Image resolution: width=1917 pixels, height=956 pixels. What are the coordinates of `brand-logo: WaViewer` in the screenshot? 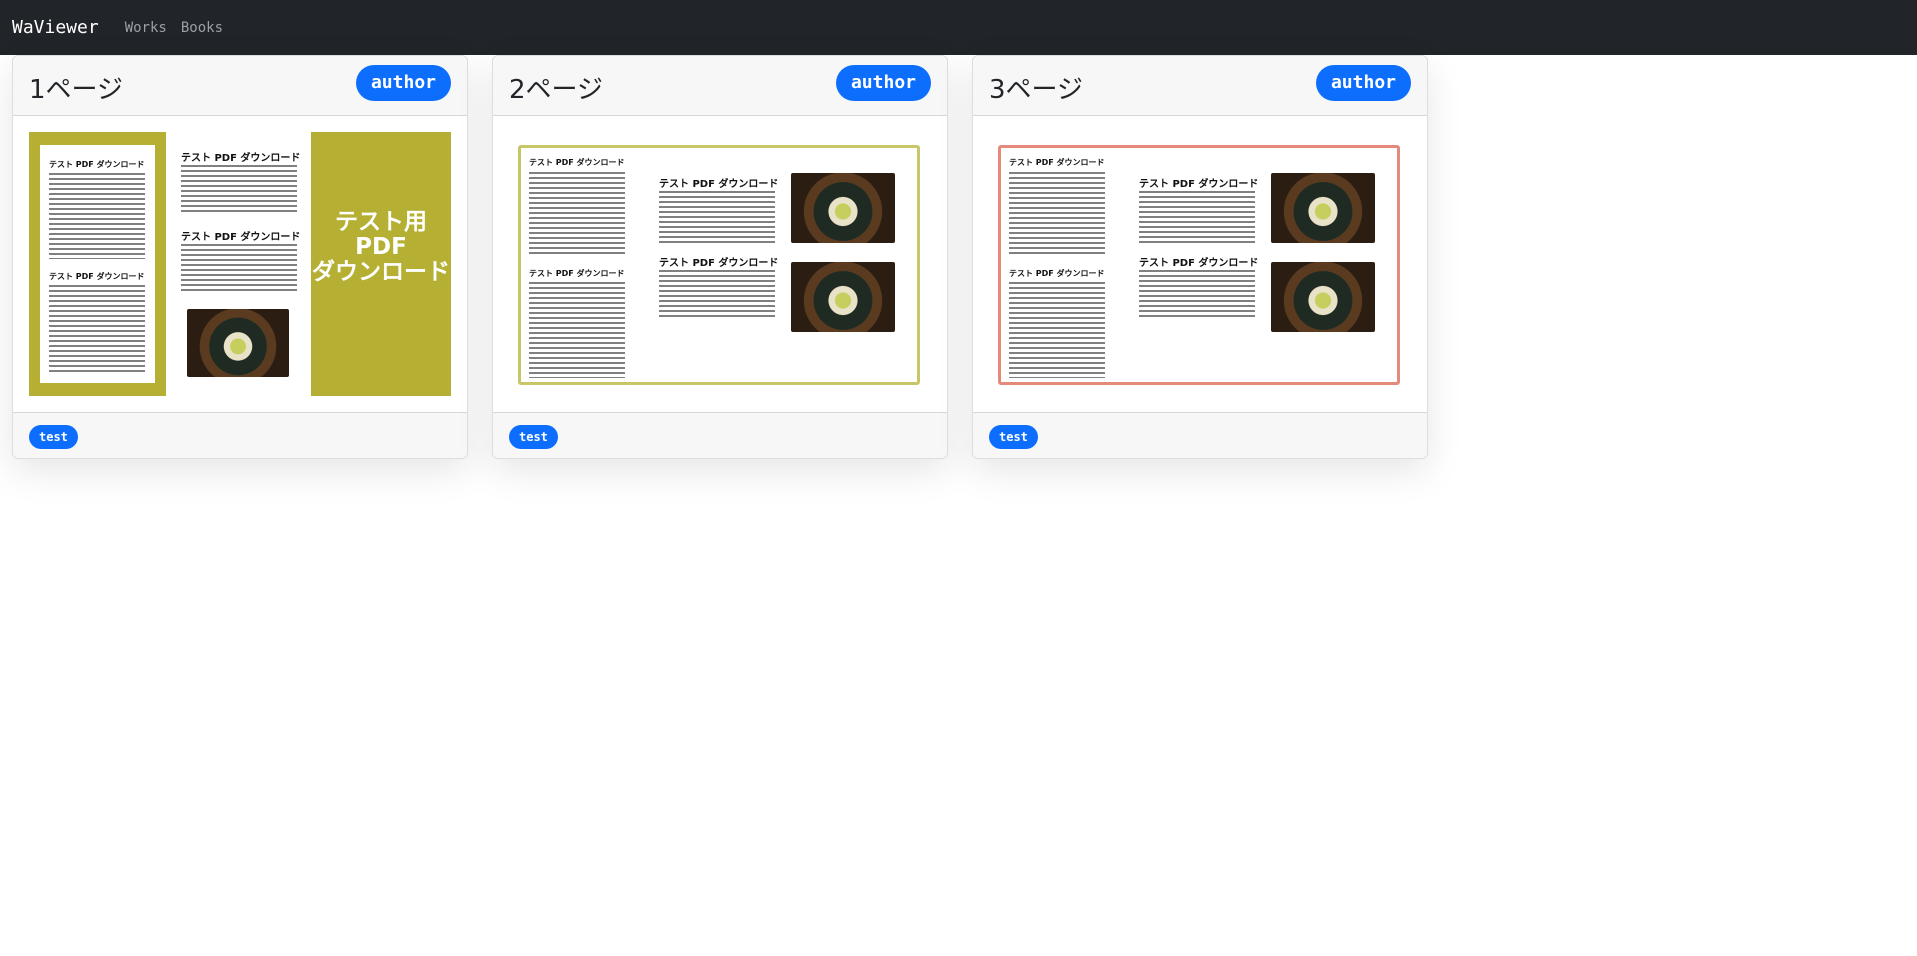 It's located at (55, 27).